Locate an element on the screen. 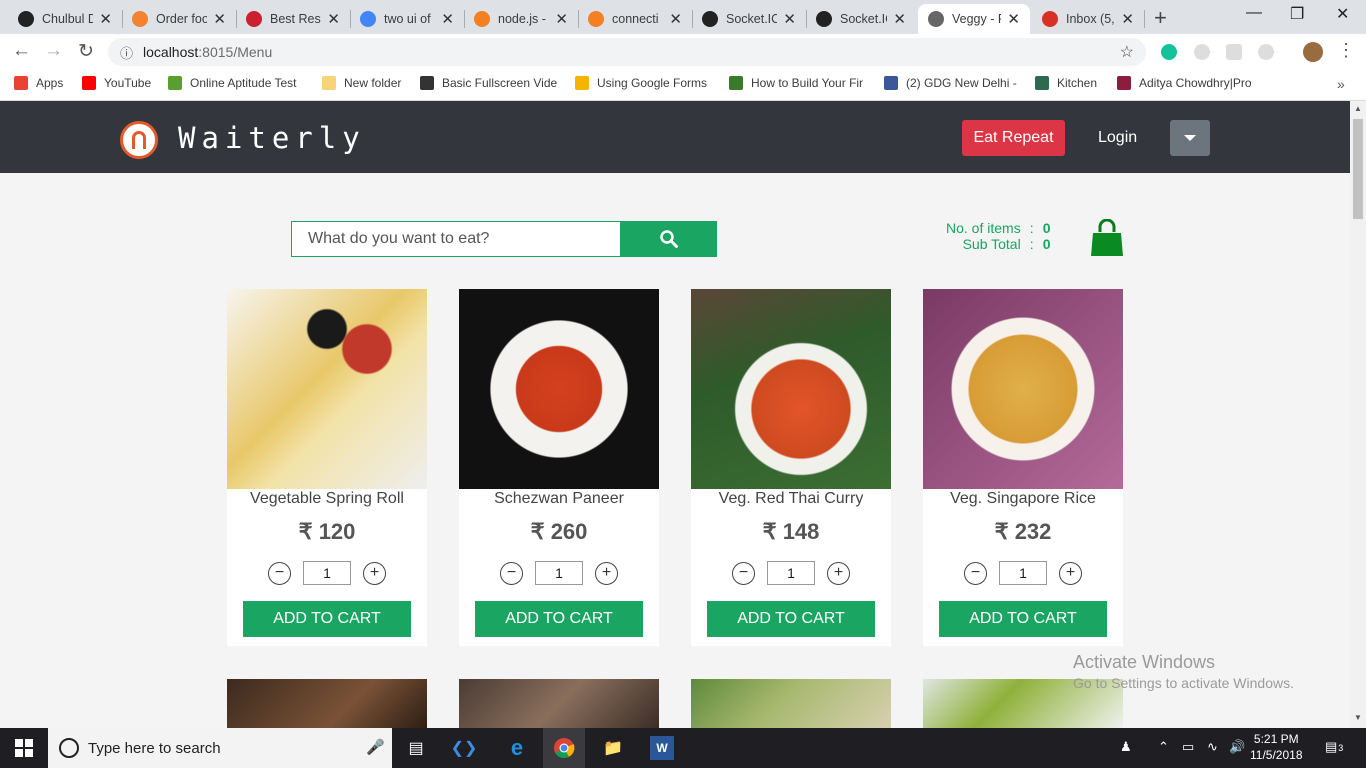  bookmark-item: Kitchen is located at coordinates (1066, 83).